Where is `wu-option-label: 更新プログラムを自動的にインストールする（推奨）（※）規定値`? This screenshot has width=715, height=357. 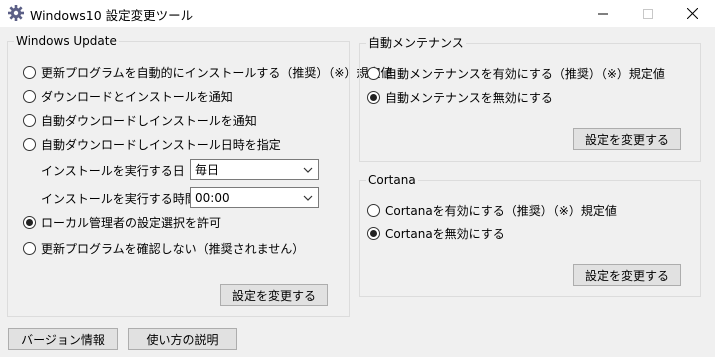
wu-option-label: 更新プログラムを自動的にインストールする（推奨）（※）規定値 is located at coordinates (217, 73).